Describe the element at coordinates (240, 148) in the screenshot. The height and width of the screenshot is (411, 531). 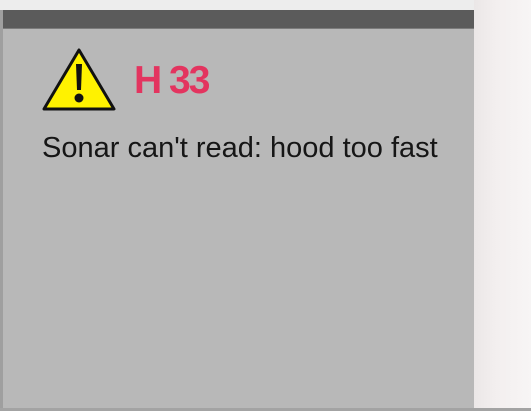
I see `warning-message: Sonar can't read: hood too fast` at that location.